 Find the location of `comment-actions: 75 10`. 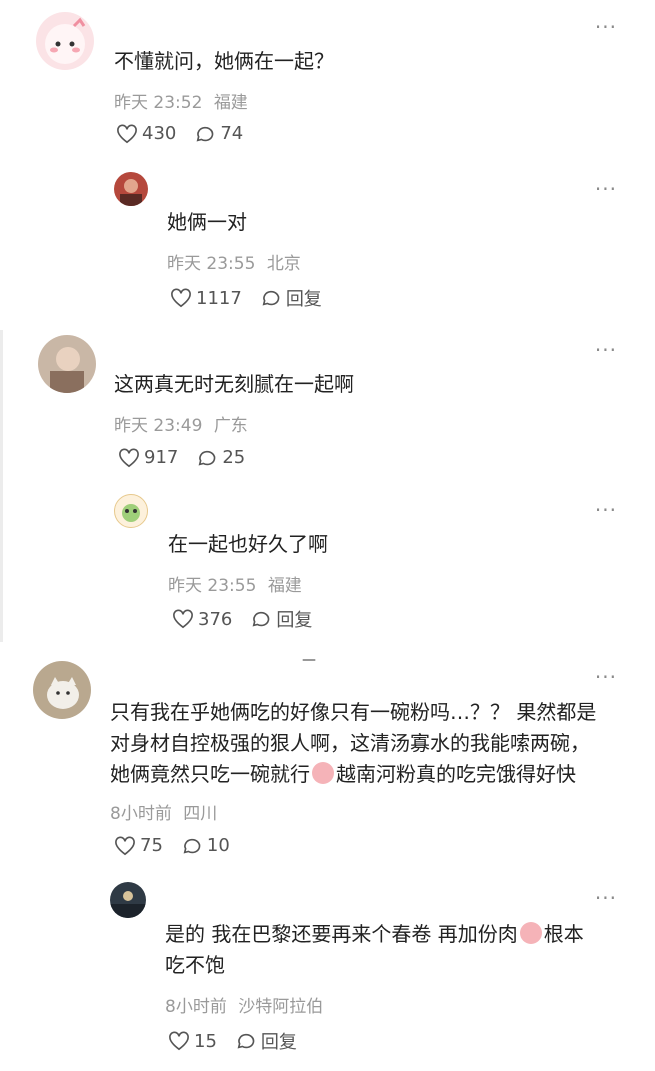

comment-actions: 75 10 is located at coordinates (181, 845).